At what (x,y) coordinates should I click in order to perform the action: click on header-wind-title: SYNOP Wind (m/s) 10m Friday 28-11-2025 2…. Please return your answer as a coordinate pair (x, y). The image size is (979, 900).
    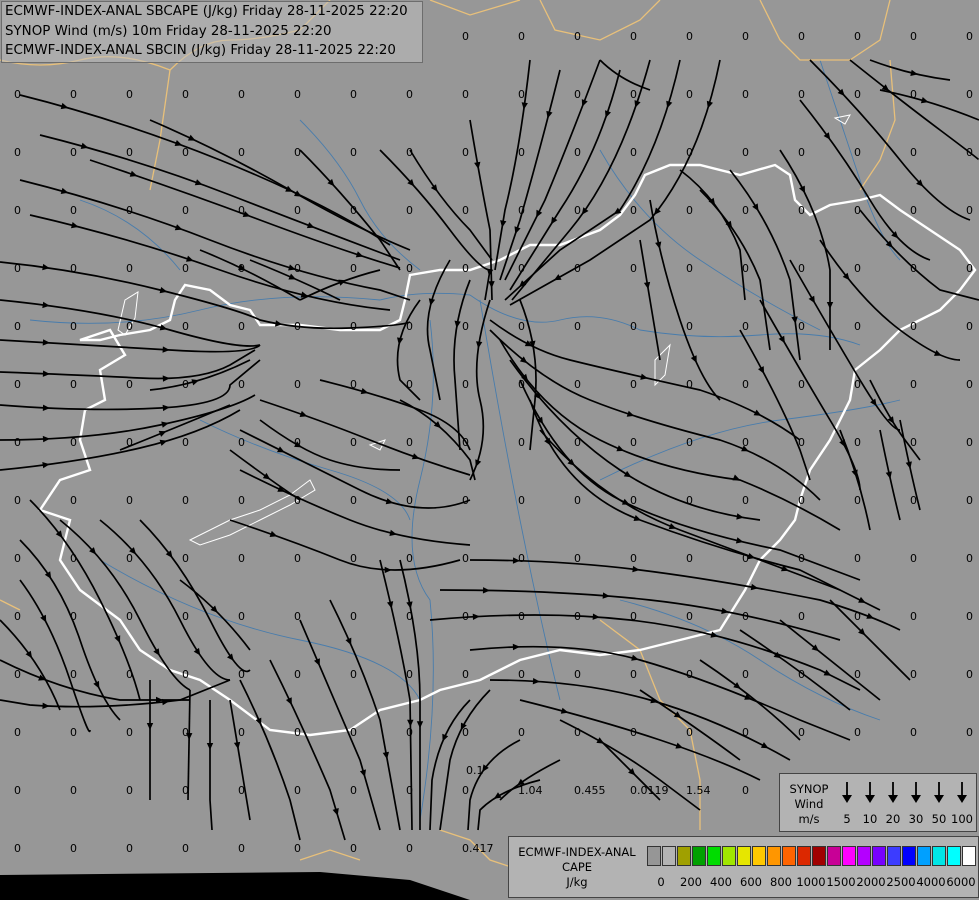
    Looking at the image, I should click on (168, 31).